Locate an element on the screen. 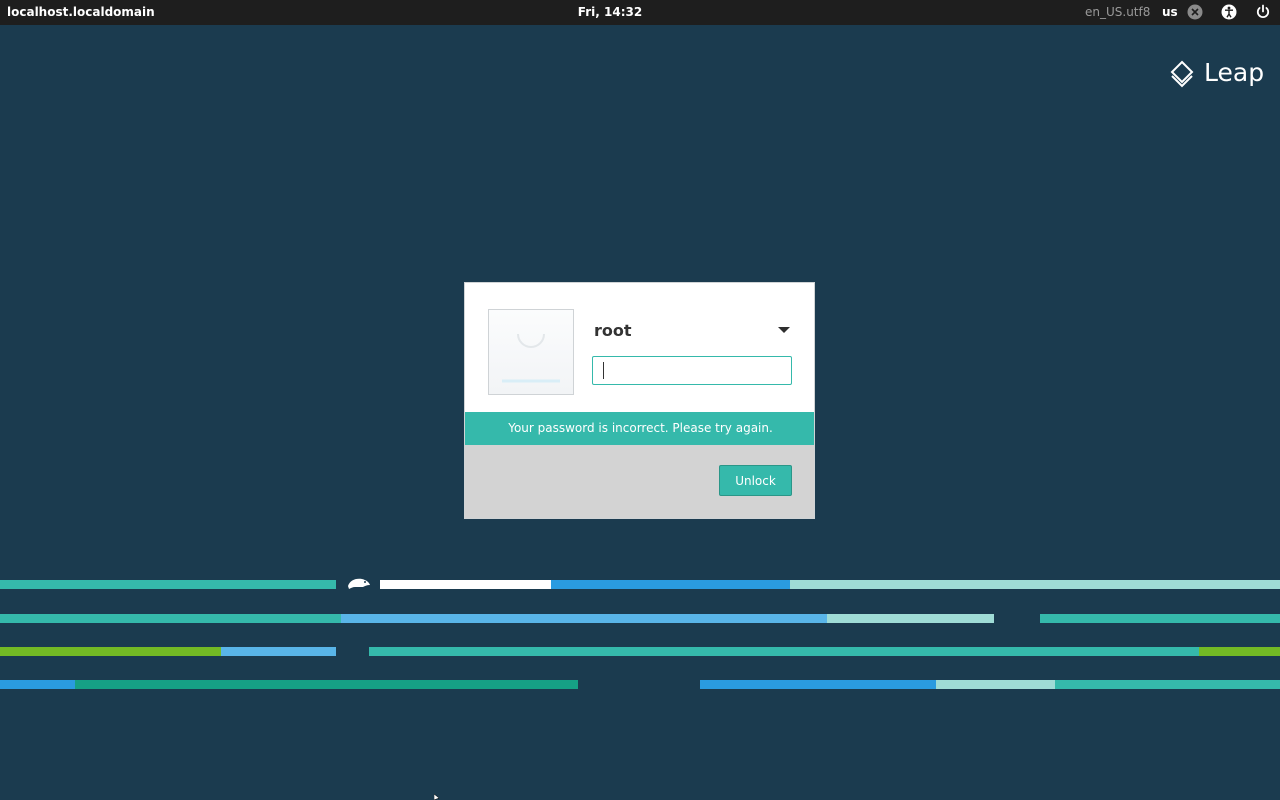 The width and height of the screenshot is (1280, 800). brand-logo: Leap is located at coordinates (1220, 74).